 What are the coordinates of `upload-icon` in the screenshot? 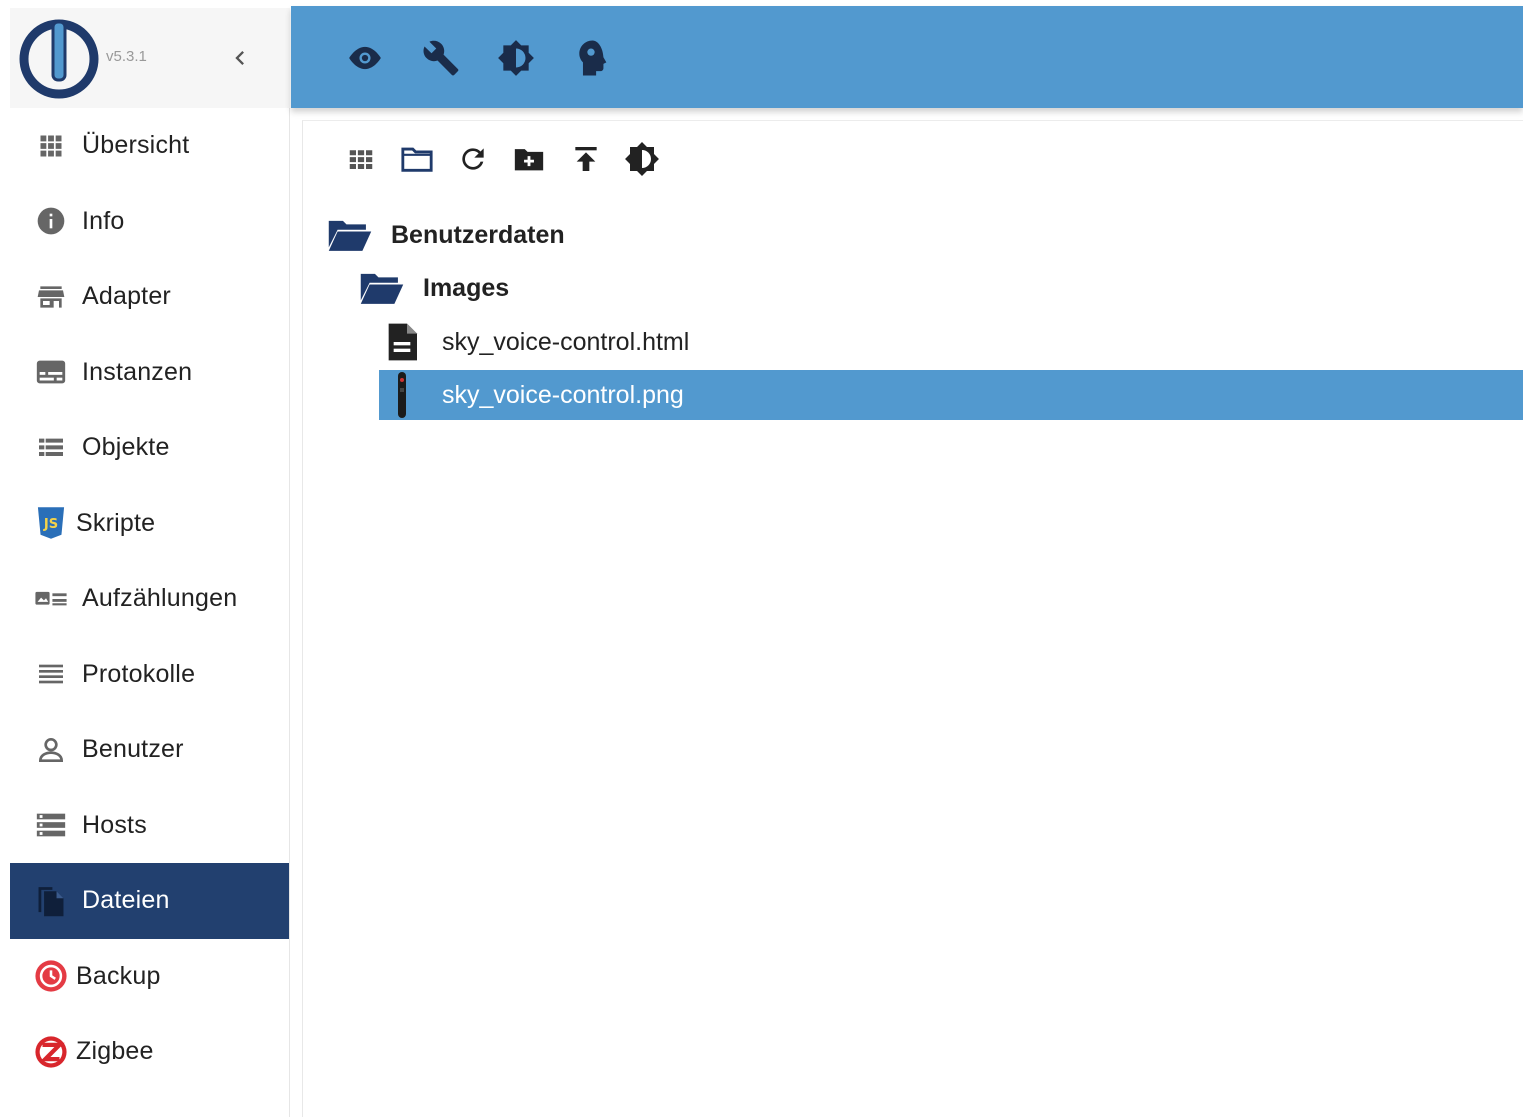 It's located at (586, 159).